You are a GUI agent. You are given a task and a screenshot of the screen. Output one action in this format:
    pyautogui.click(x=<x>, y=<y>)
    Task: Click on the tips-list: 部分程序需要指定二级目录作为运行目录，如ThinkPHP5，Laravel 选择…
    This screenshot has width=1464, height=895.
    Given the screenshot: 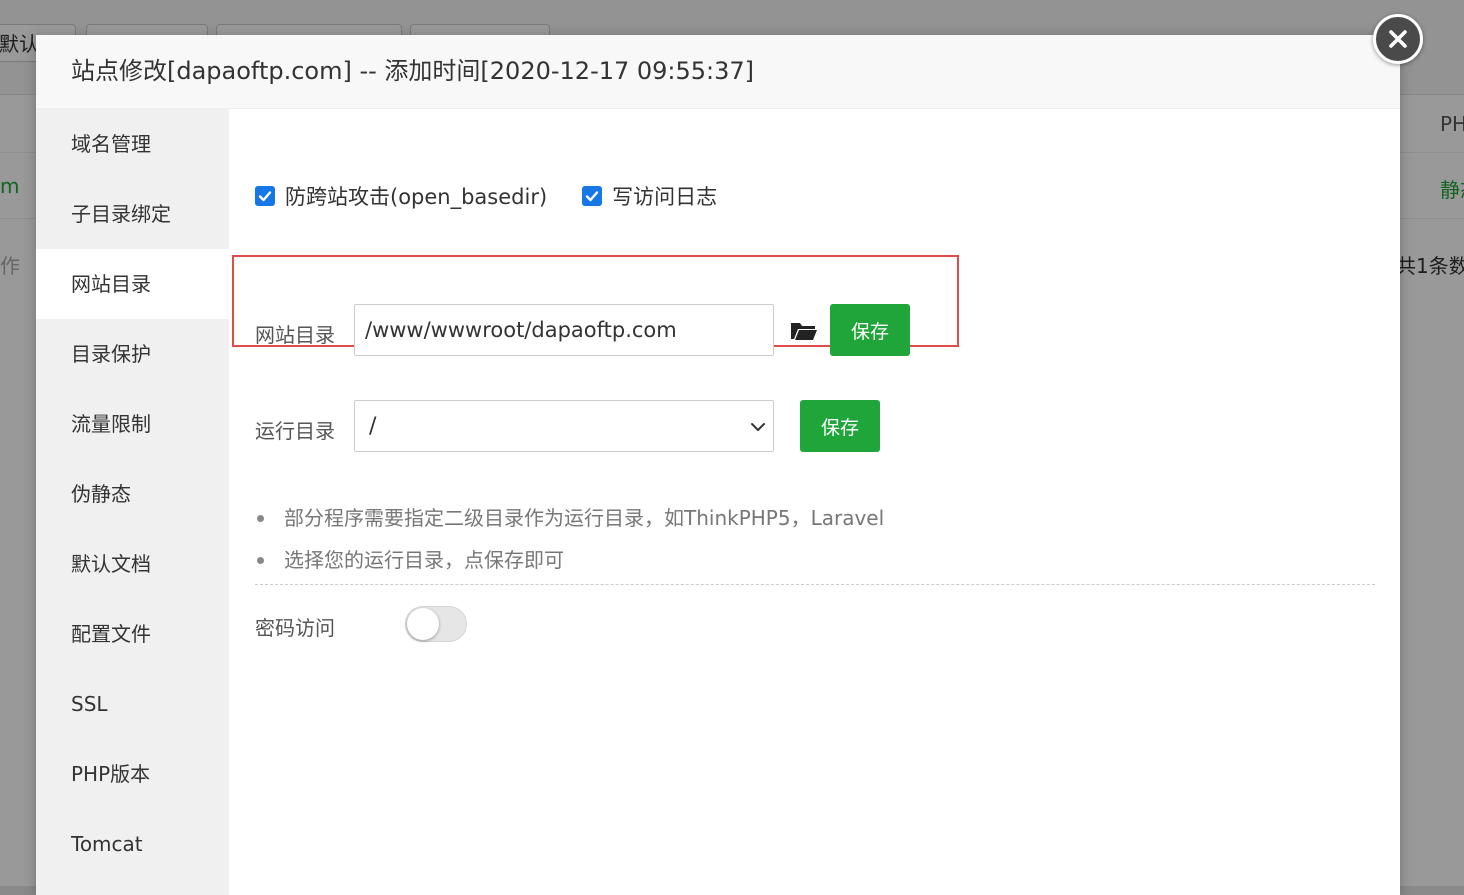 What is the action you would take?
    pyautogui.click(x=569, y=543)
    